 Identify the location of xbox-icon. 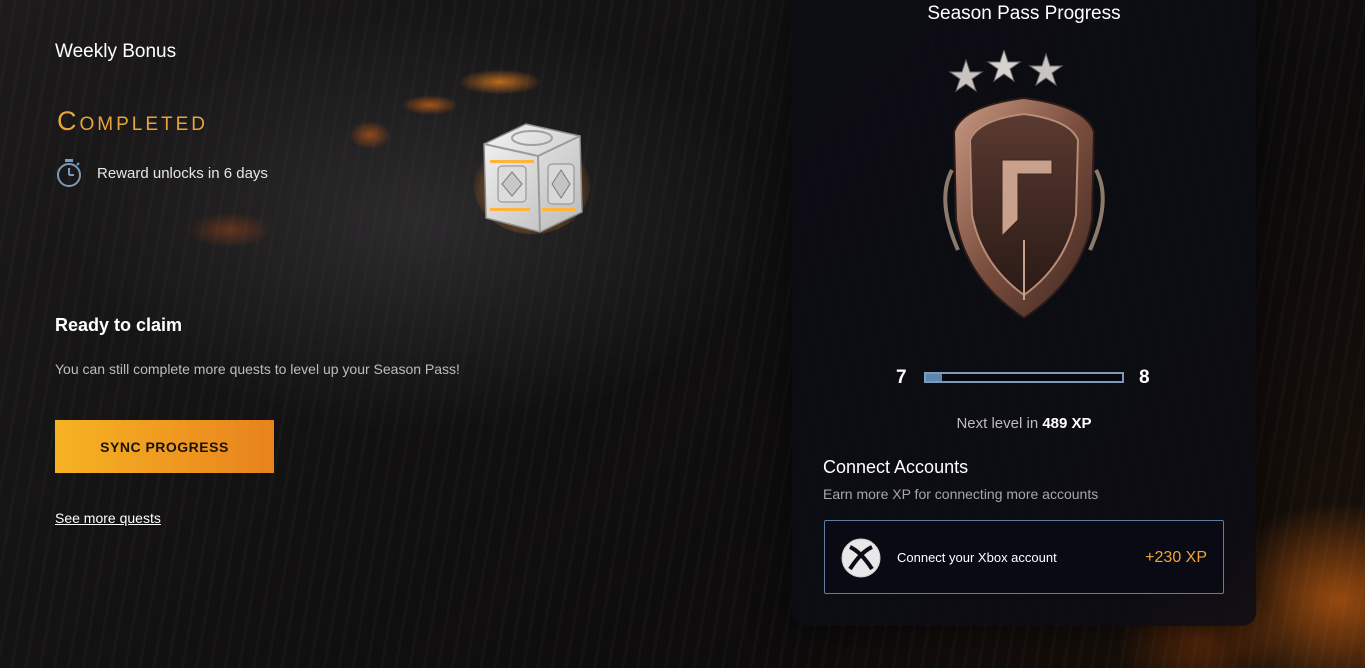
(861, 558).